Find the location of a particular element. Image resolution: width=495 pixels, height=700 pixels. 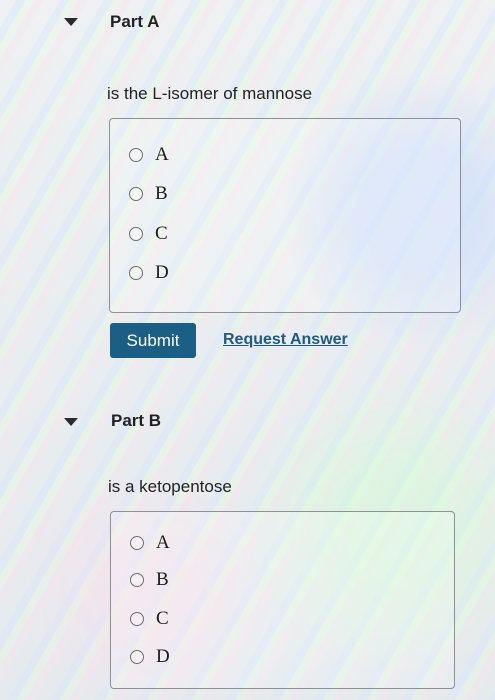

part-b-question: is a ketopentose is located at coordinates (170, 486).